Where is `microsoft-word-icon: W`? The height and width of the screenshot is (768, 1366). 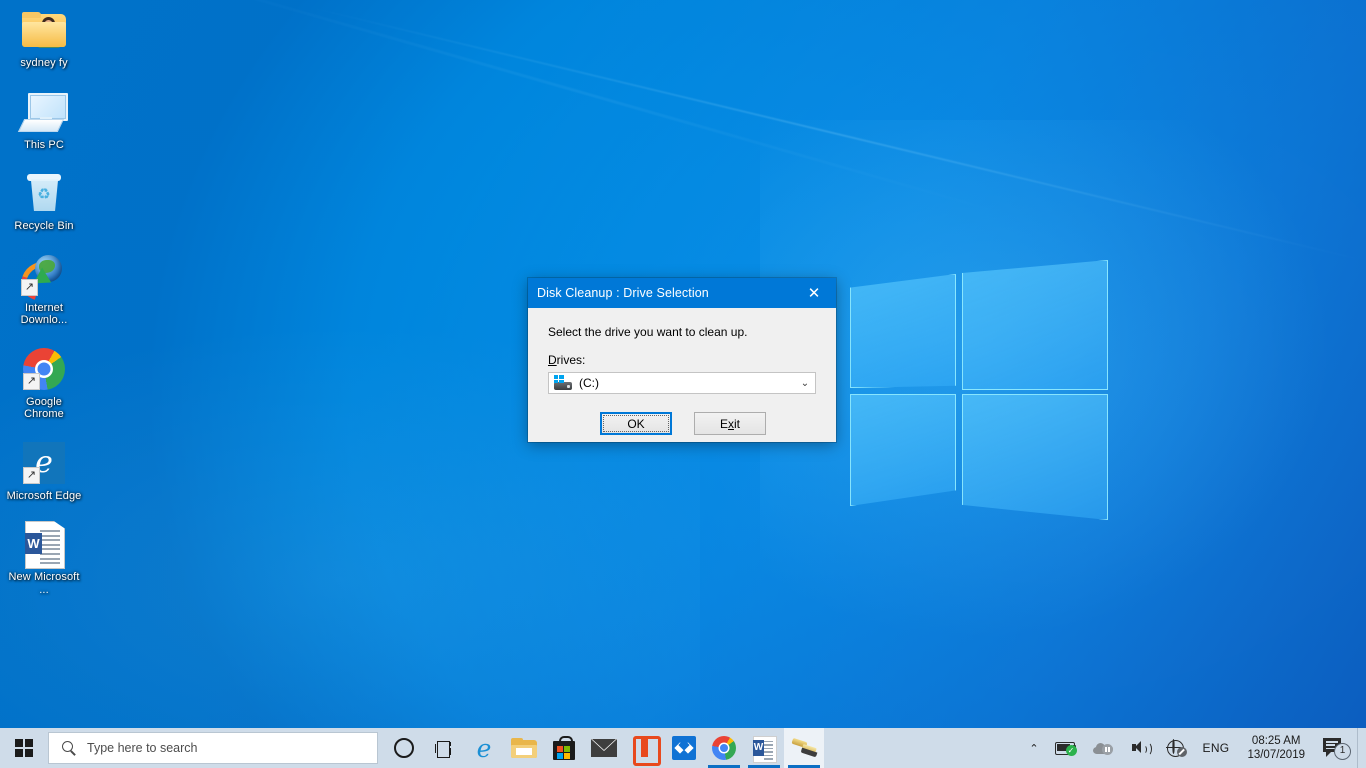
microsoft-word-icon: W is located at coordinates (765, 749).